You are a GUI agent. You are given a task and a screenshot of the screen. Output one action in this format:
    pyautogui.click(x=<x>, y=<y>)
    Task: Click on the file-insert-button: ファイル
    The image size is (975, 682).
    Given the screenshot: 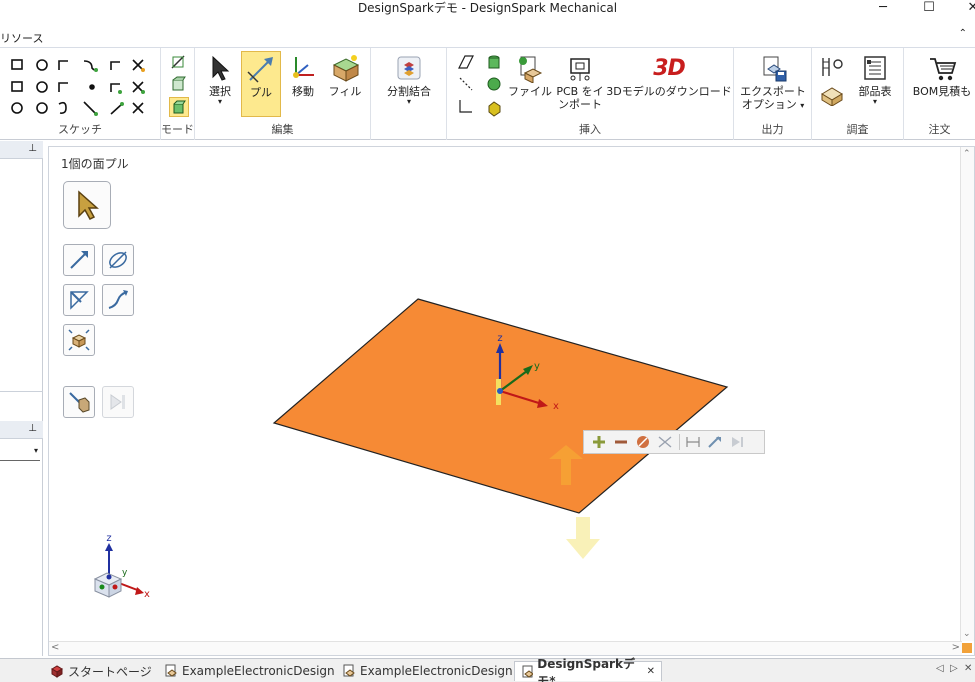 What is the action you would take?
    pyautogui.click(x=530, y=84)
    